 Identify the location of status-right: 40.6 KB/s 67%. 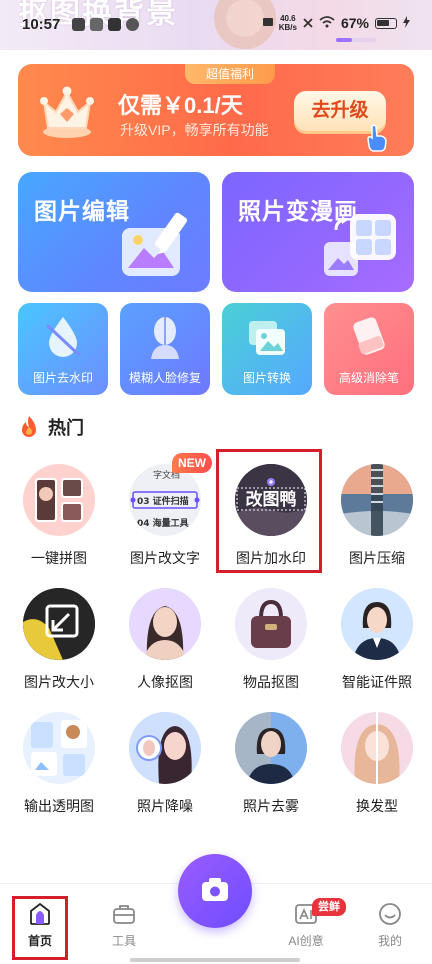
(336, 23).